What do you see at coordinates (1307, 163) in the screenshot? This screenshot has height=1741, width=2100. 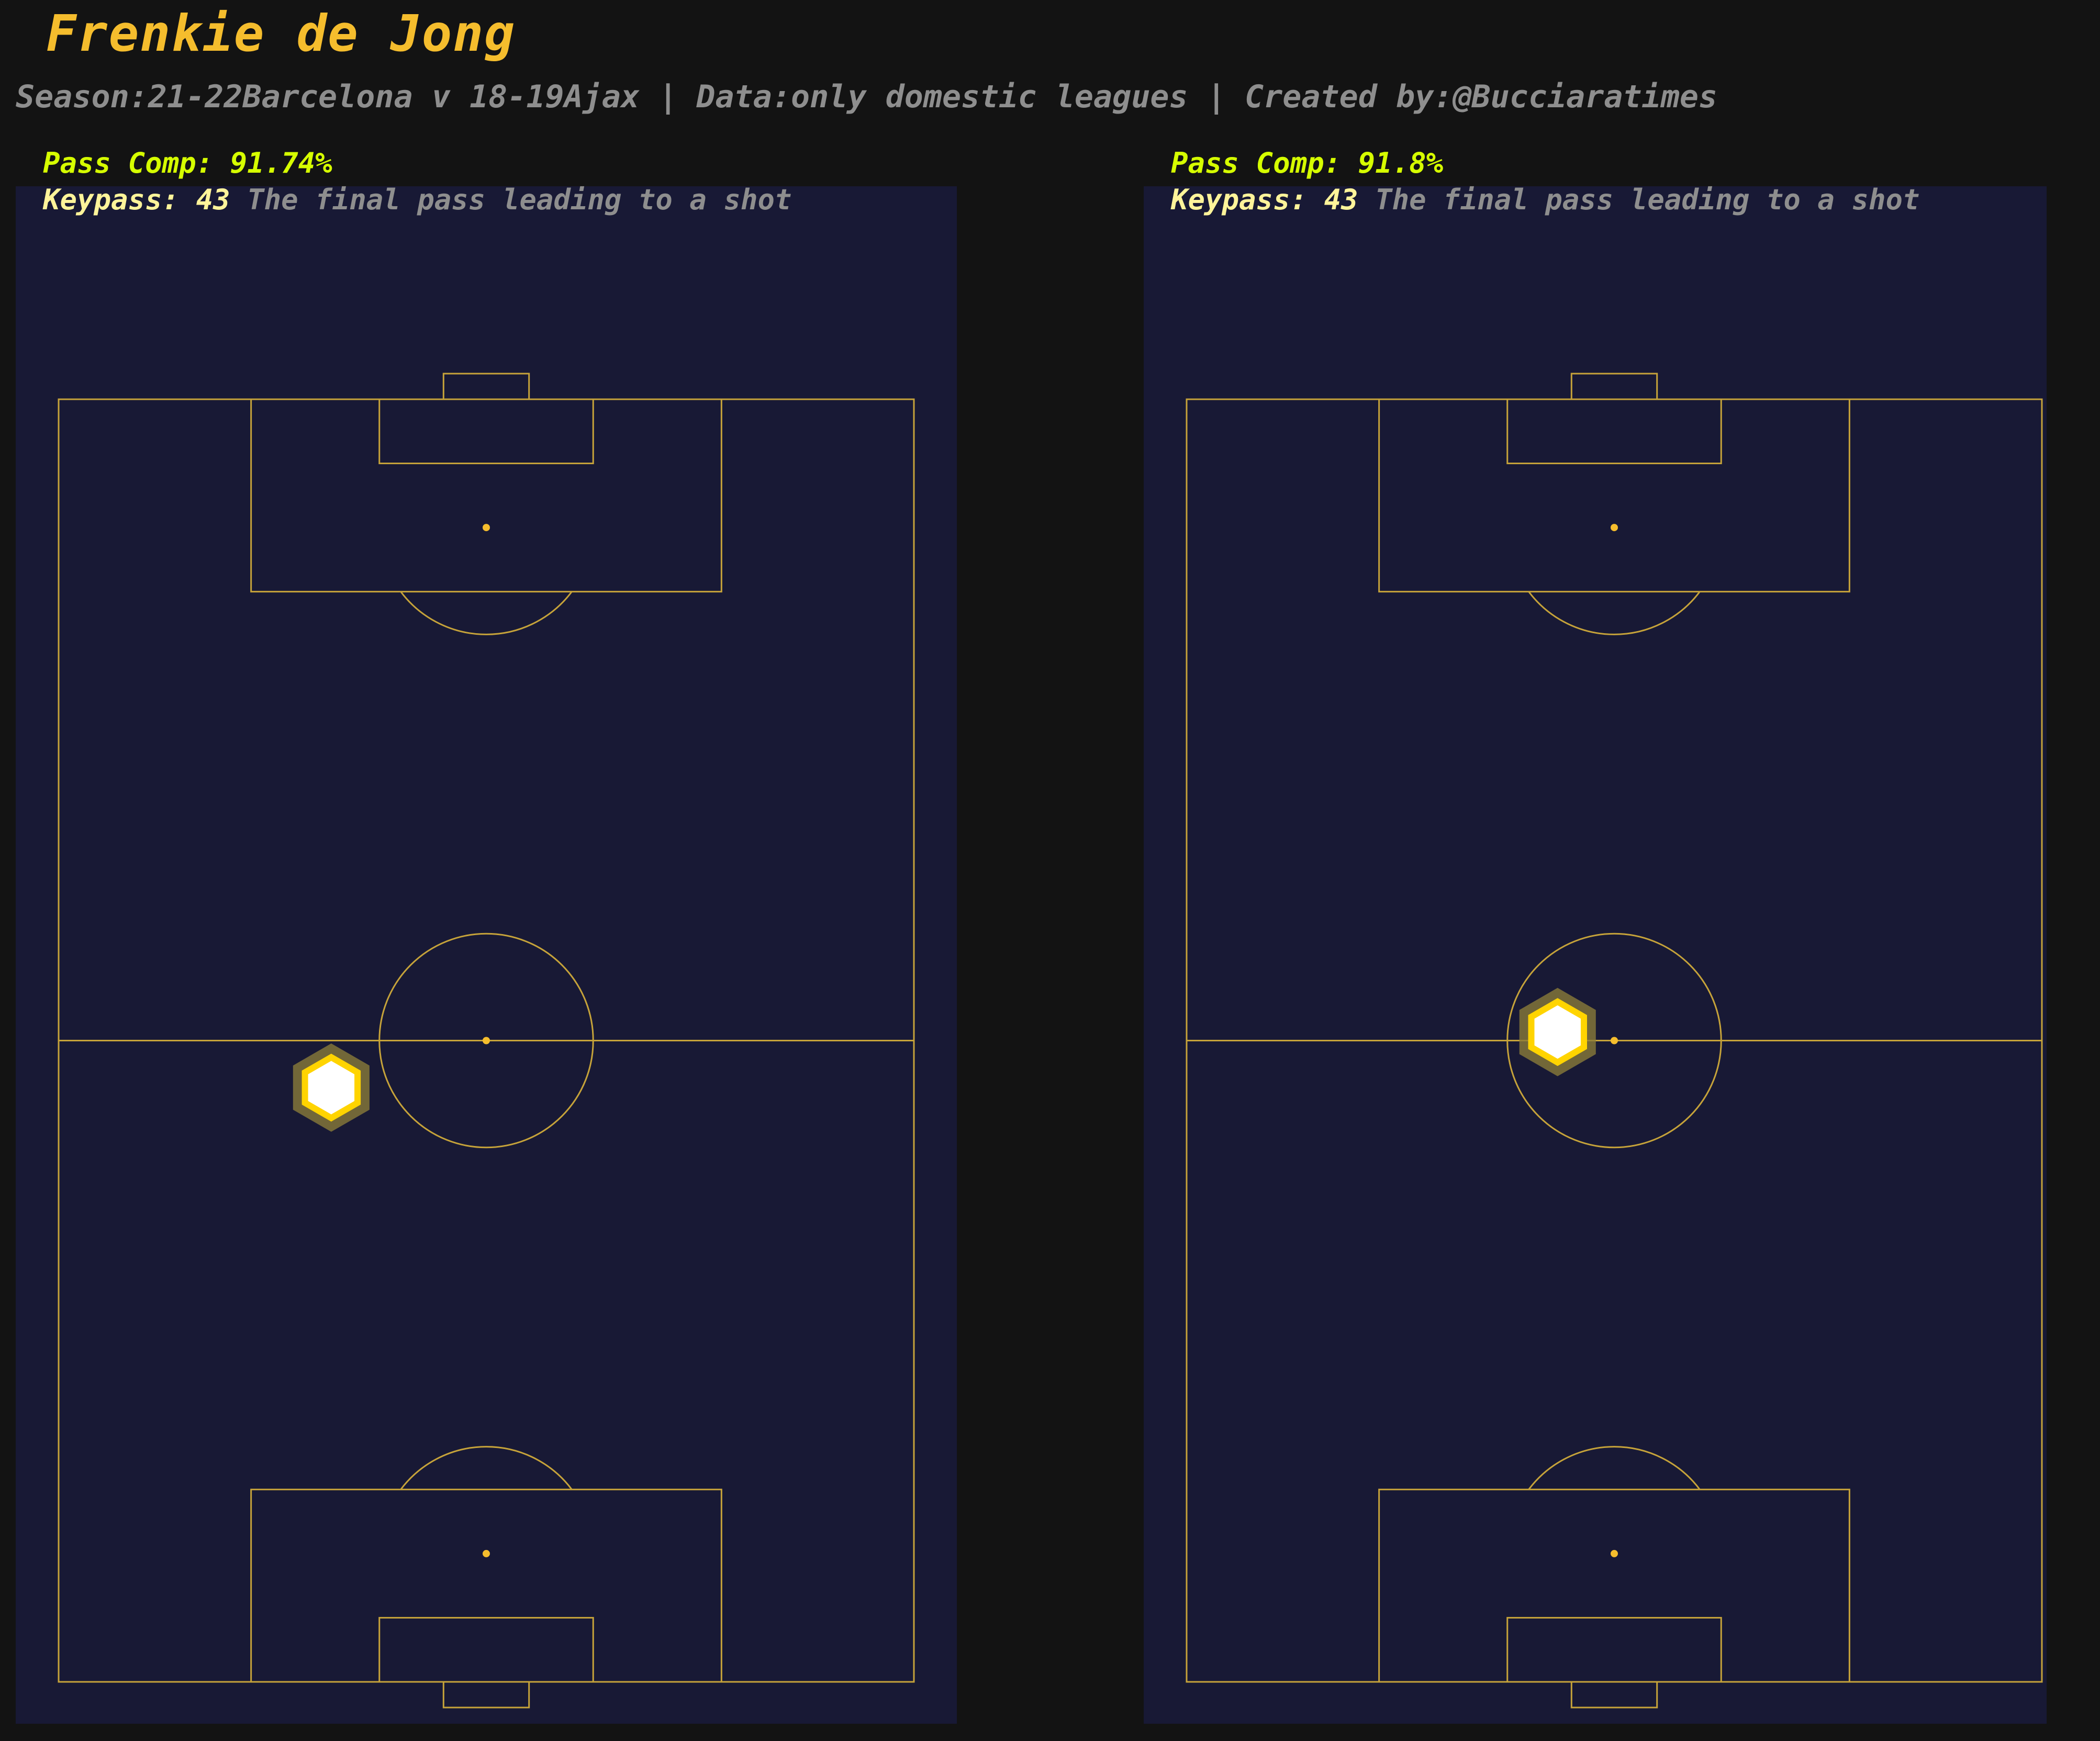 I see `pass-completion-label: Pass Comp: 91.8%` at bounding box center [1307, 163].